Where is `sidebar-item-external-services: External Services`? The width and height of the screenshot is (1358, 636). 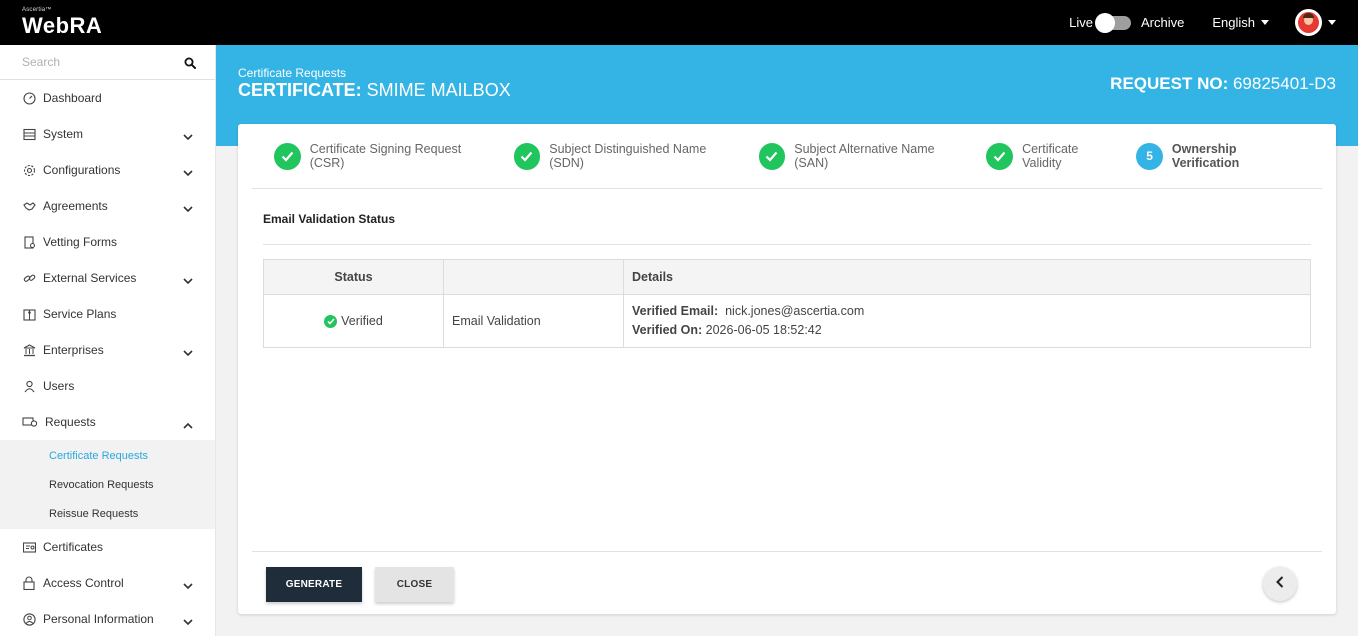
sidebar-item-external-services: External Services is located at coordinates (107, 278).